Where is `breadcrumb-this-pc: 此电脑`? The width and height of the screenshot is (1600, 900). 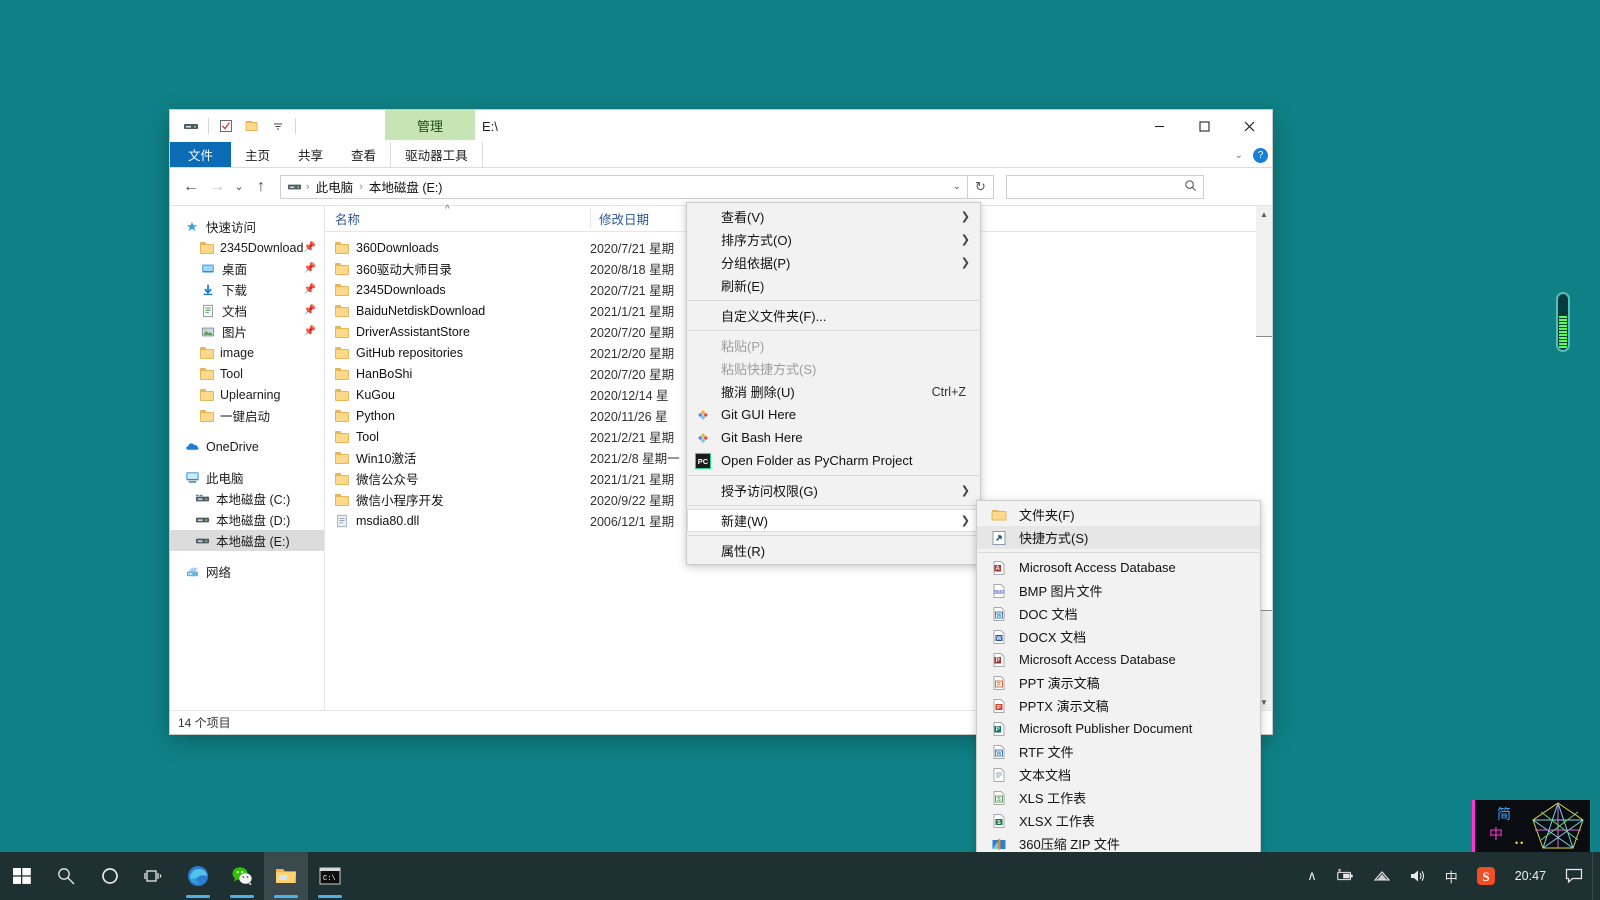
breadcrumb-this-pc: 此电脑 is located at coordinates (335, 186).